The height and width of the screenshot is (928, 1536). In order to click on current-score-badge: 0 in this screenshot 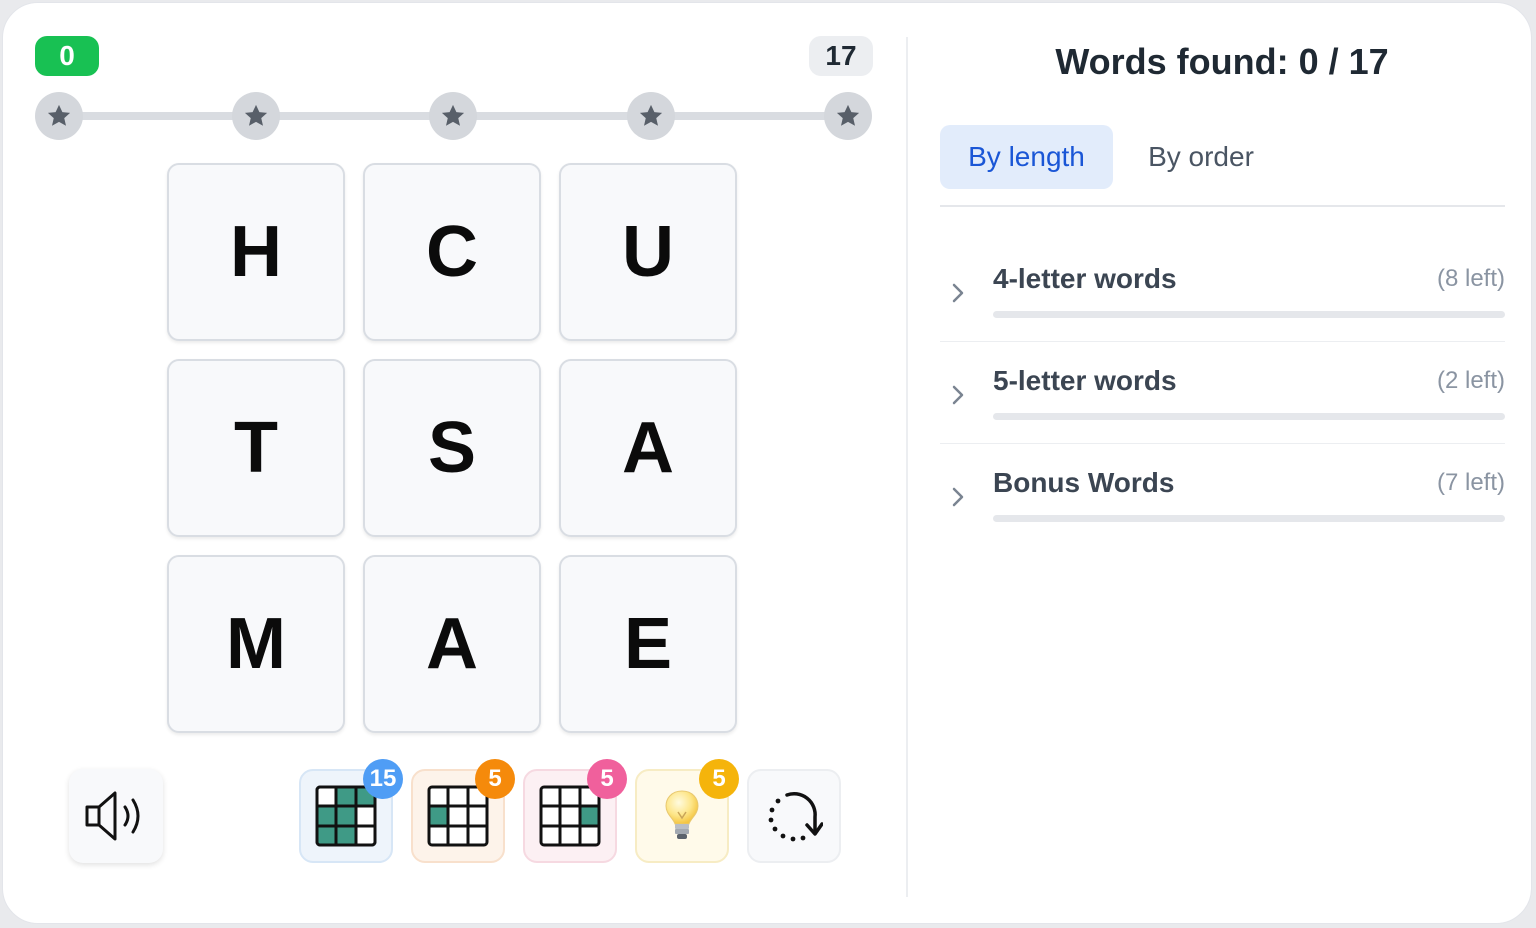, I will do `click(67, 56)`.